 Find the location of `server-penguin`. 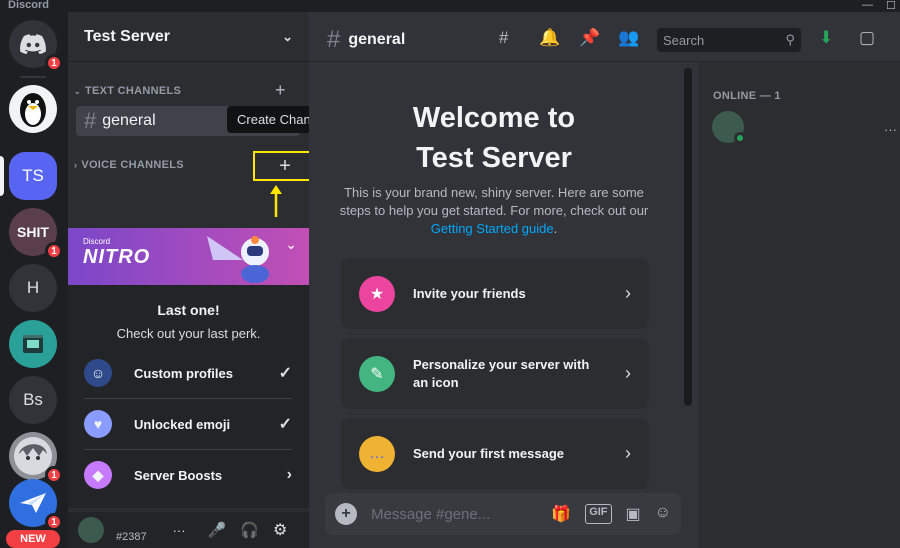

server-penguin is located at coordinates (33, 109).